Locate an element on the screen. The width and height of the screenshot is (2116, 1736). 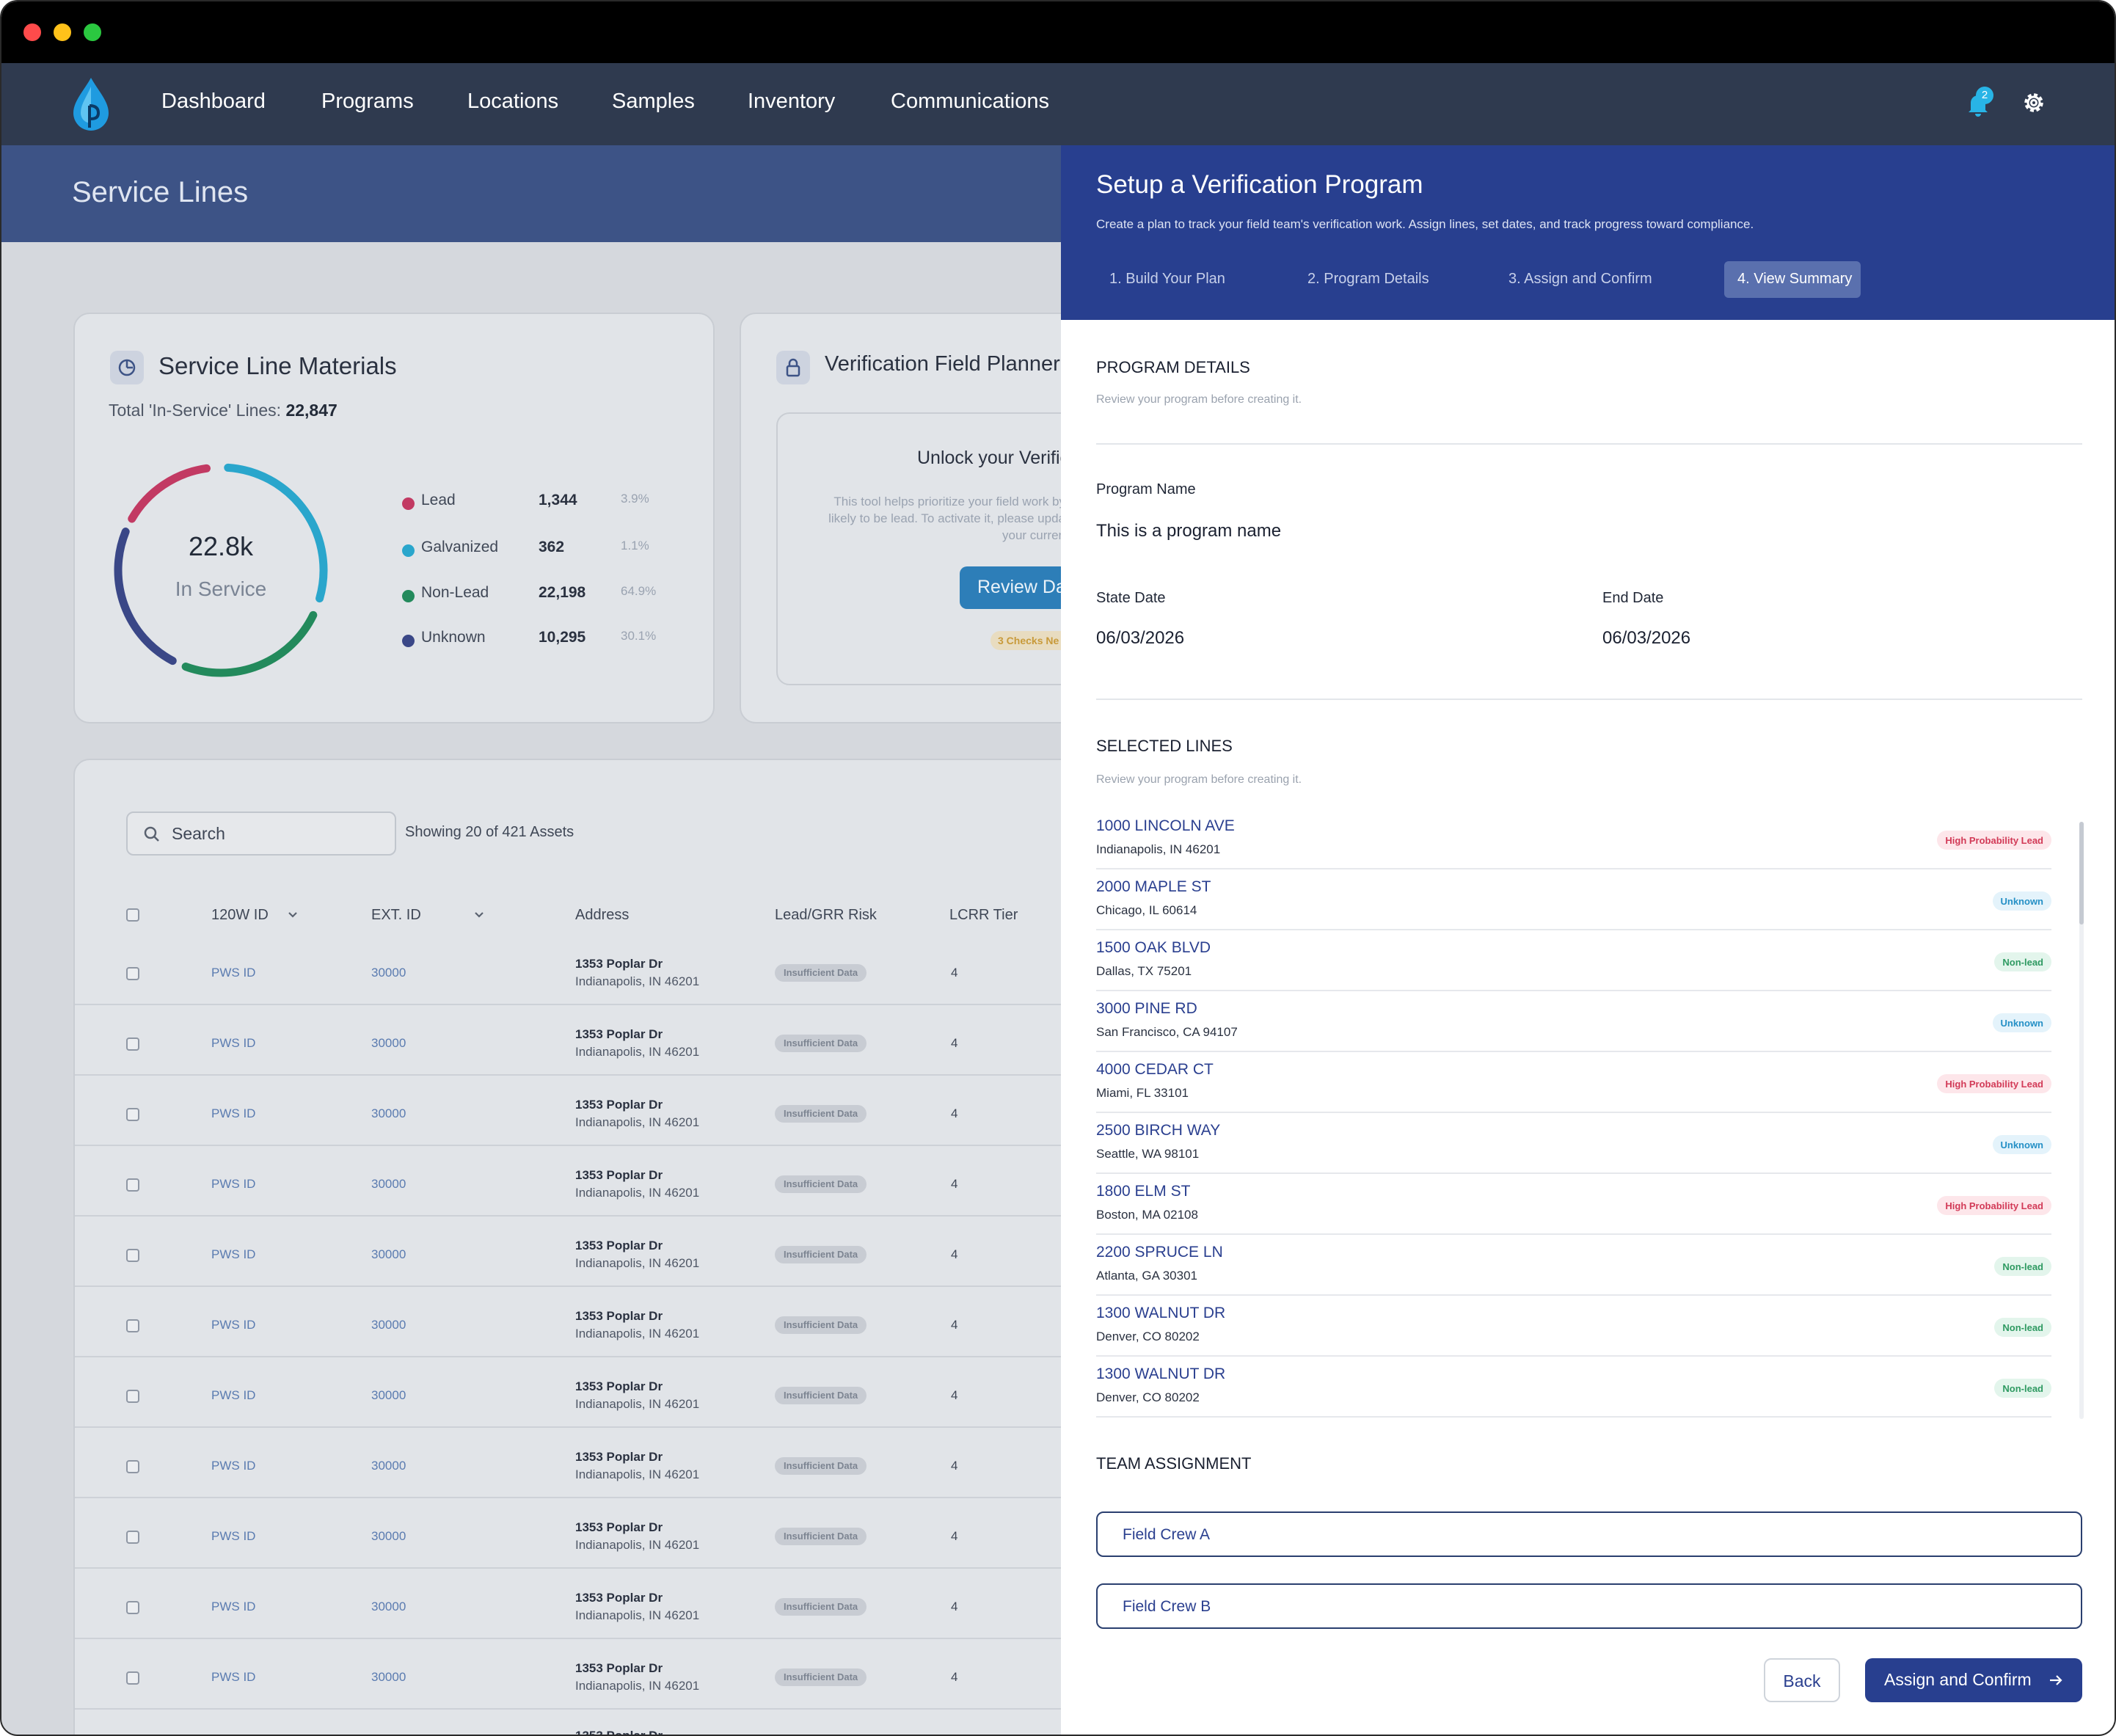
notification-count-badge: 2 is located at coordinates (1984, 95).